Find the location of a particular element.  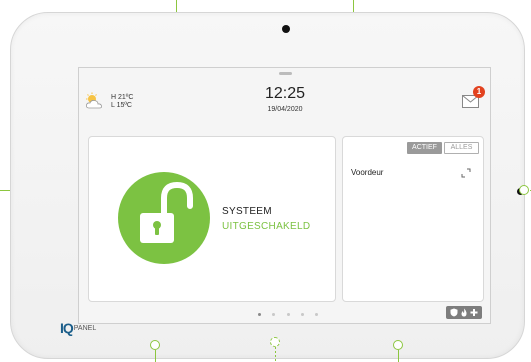

iq-panel-logo: IQ PANEL is located at coordinates (78, 328).